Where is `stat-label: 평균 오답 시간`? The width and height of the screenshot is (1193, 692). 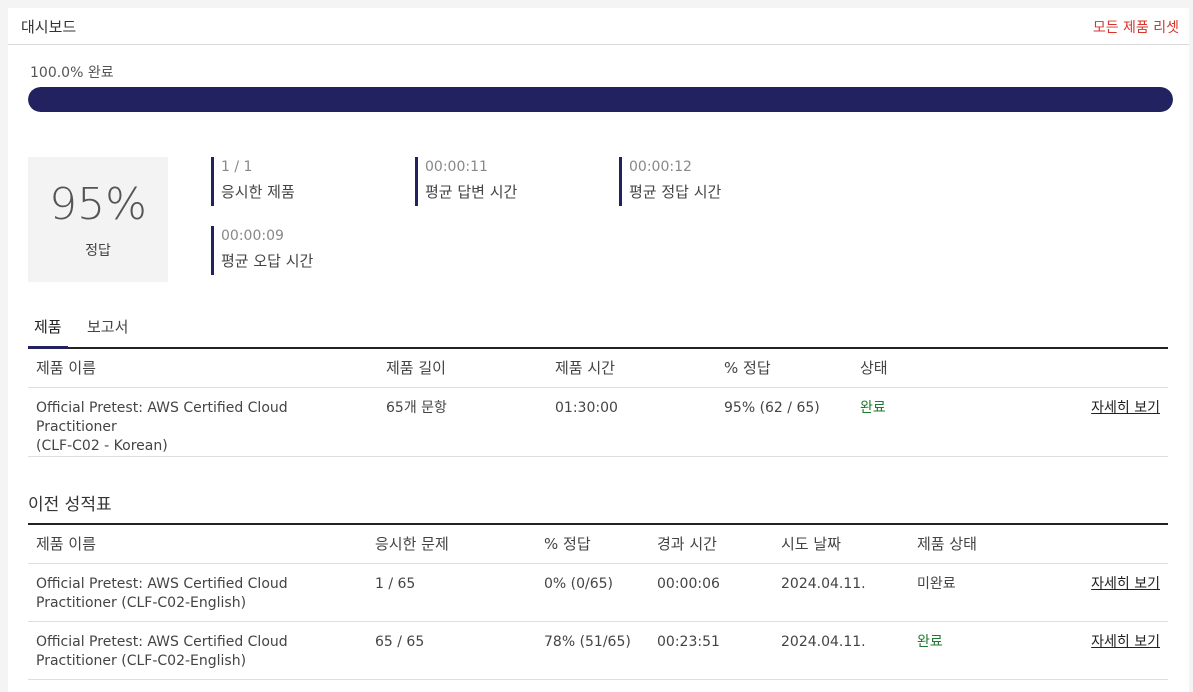 stat-label: 평균 오답 시간 is located at coordinates (267, 261).